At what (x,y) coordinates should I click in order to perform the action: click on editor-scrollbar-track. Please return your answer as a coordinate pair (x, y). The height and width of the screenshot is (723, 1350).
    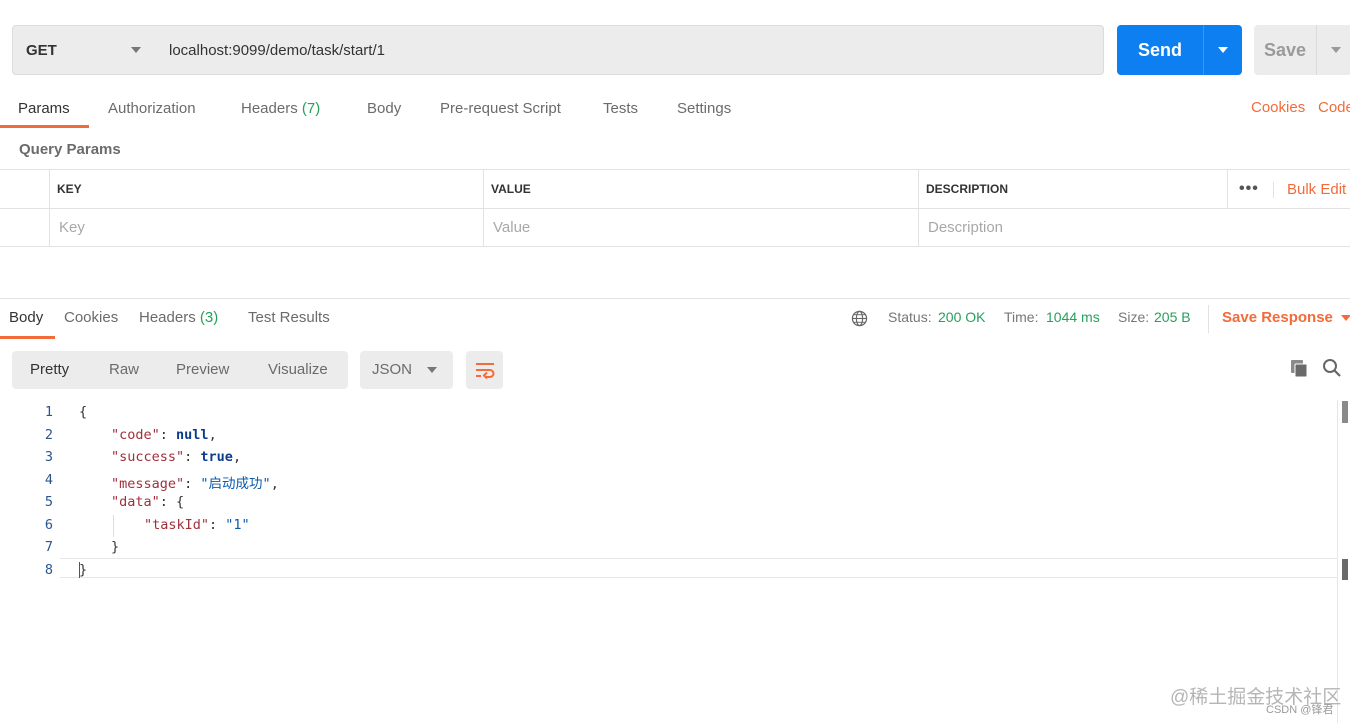
    Looking at the image, I should click on (1337, 561).